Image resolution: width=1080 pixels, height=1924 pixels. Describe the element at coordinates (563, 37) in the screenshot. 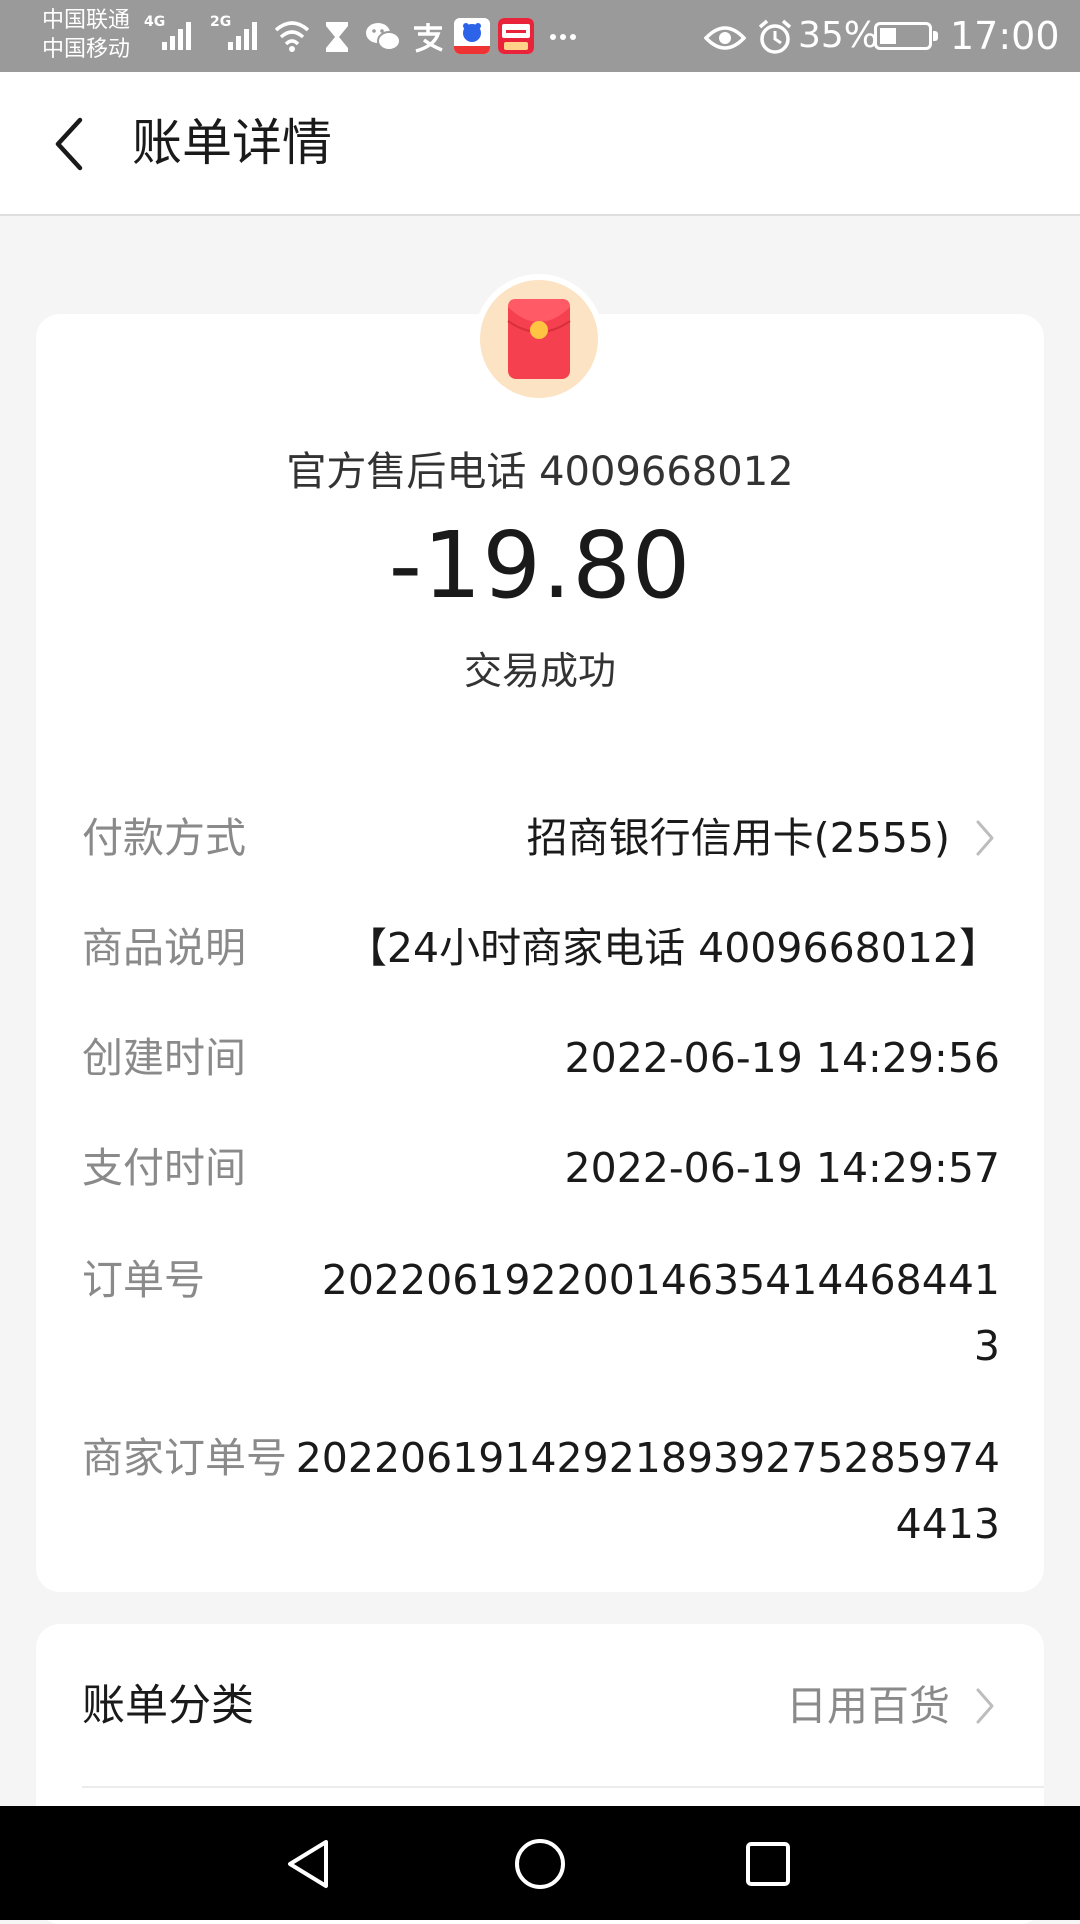

I see `more-icon` at that location.